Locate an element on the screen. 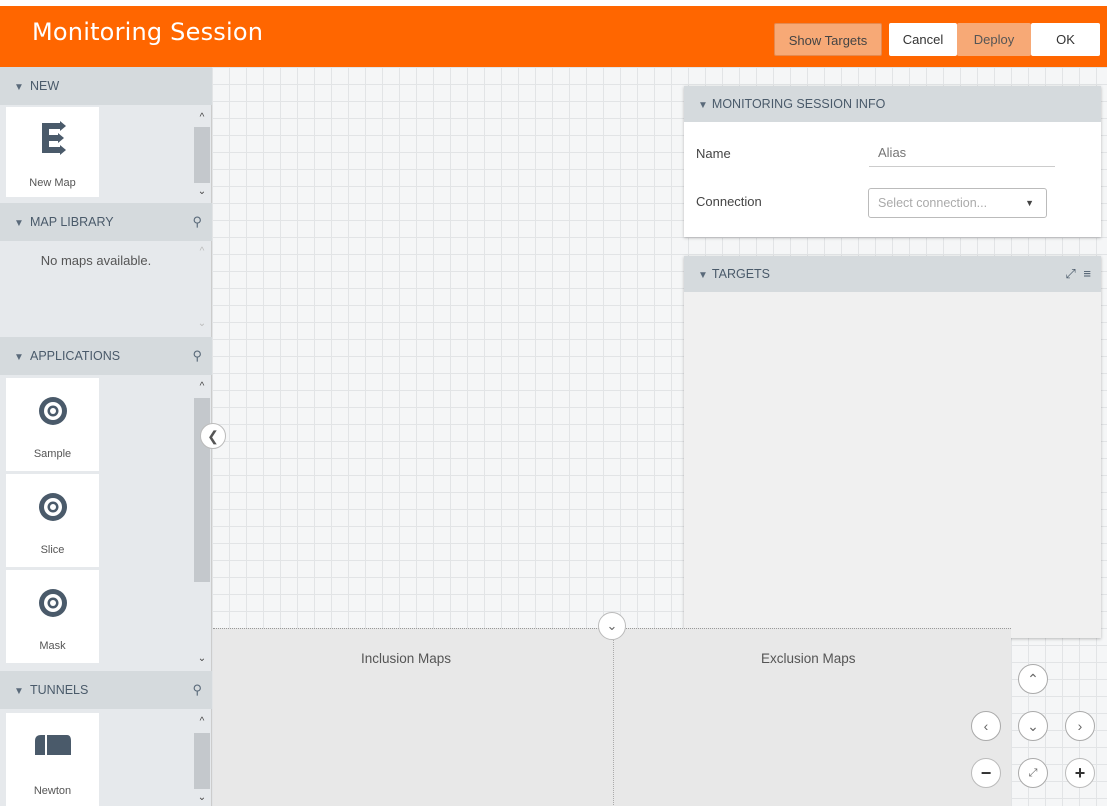 The image size is (1107, 806). application-tile-slice: Slice is located at coordinates (52, 520).